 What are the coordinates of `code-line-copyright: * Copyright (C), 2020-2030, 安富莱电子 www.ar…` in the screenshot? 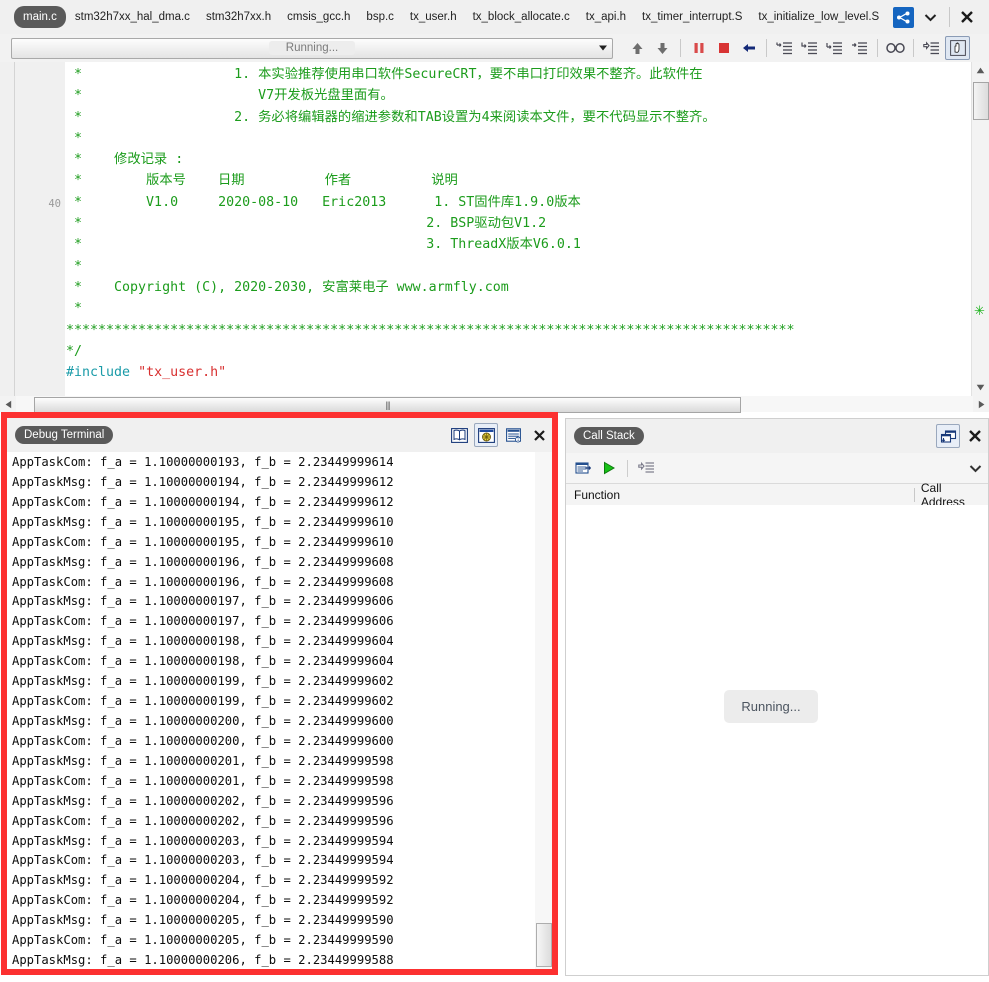 It's located at (287, 287).